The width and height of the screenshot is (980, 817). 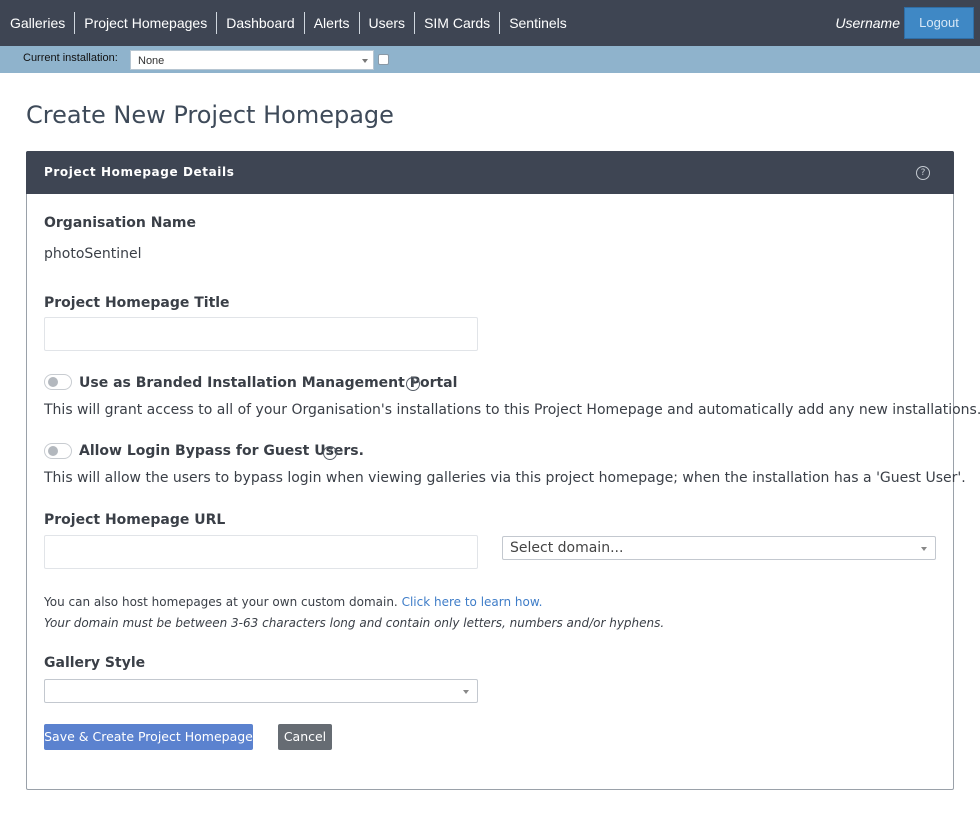 I want to click on logout-button: Logout, so click(x=939, y=23).